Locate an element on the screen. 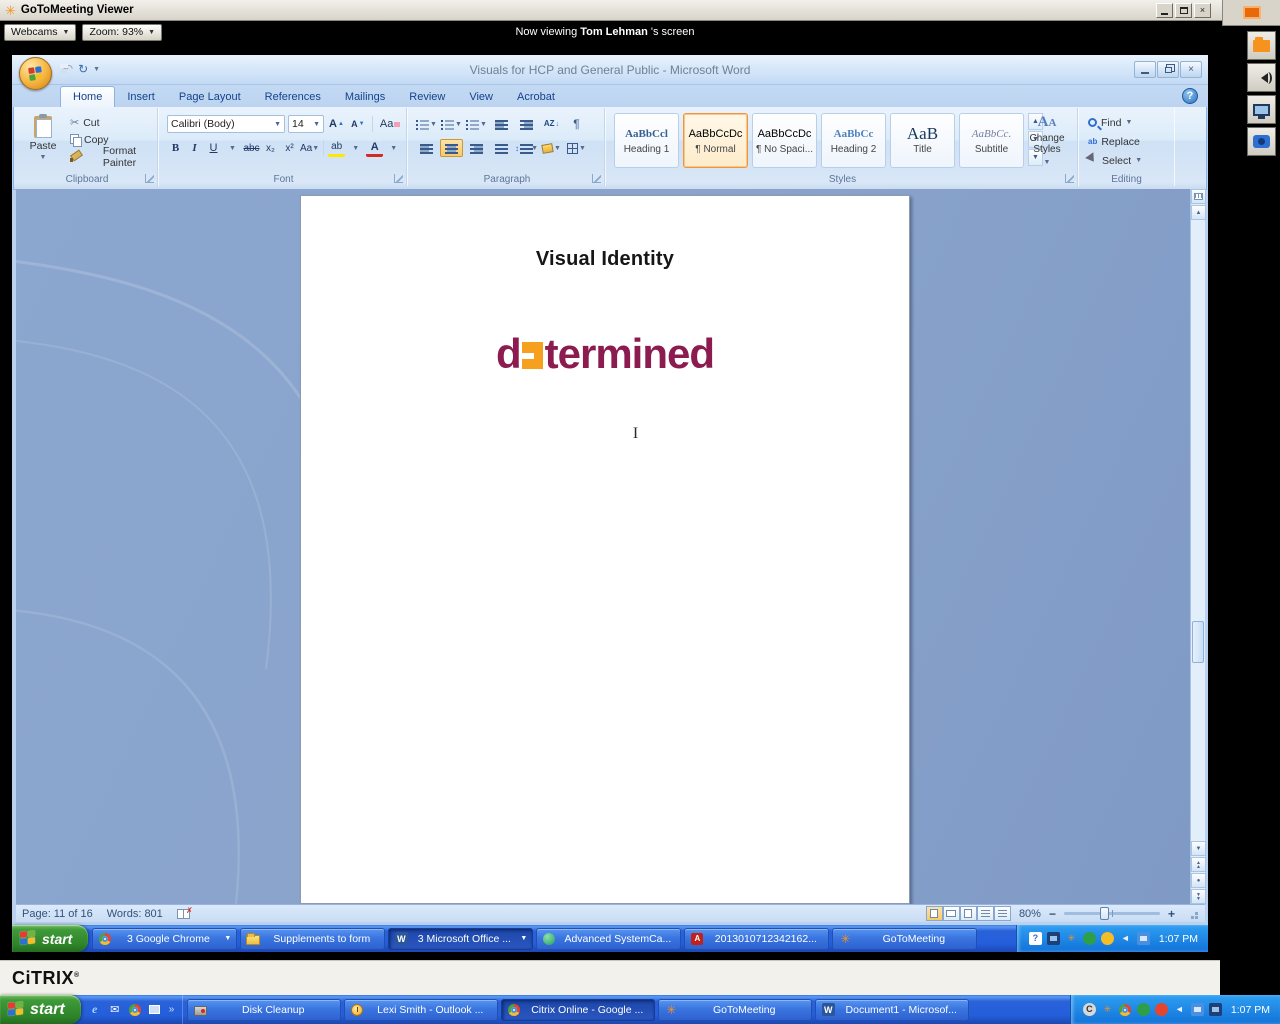  display-tray-icon is located at coordinates (1053, 938).